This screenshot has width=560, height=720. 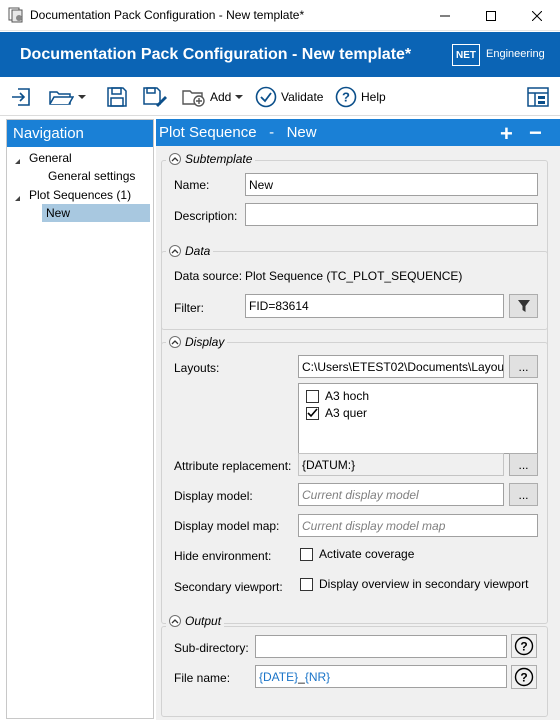 I want to click on validate-check-icon, so click(x=266, y=97).